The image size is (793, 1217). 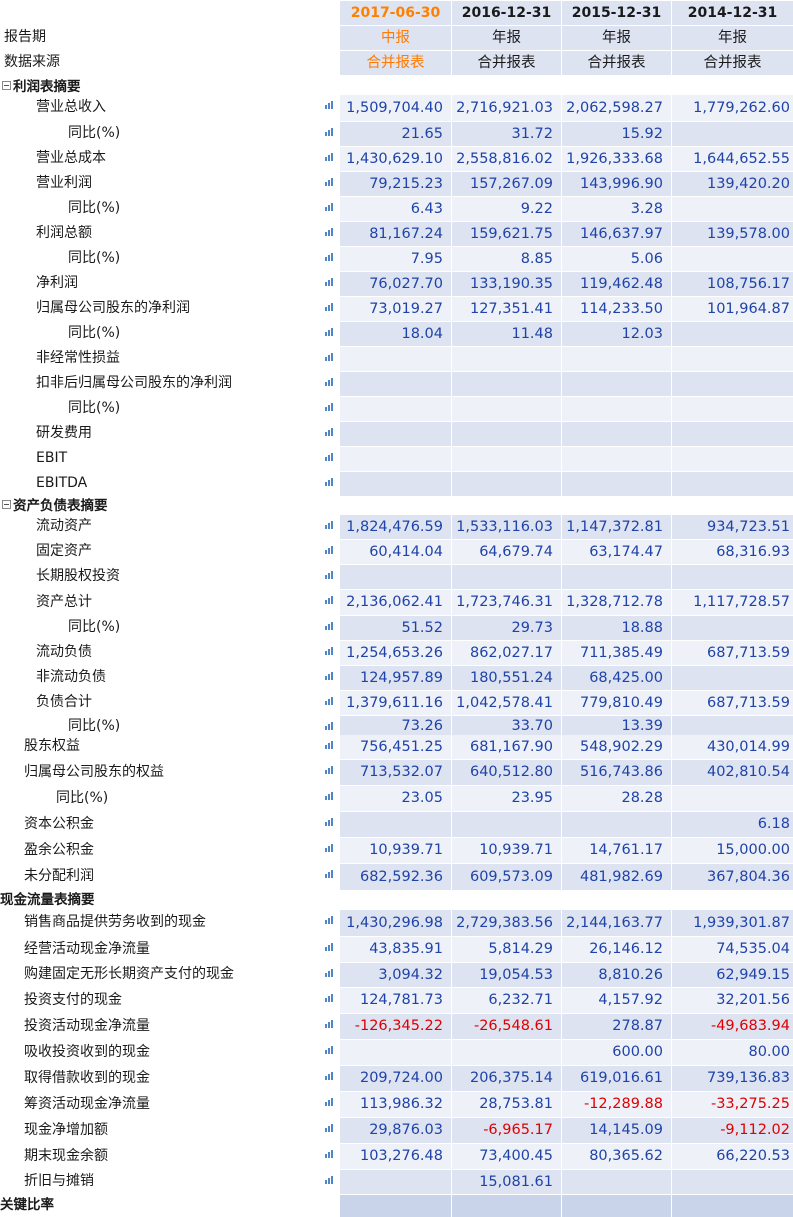 I want to click on value-cell: 756,451.25, so click(x=395, y=747).